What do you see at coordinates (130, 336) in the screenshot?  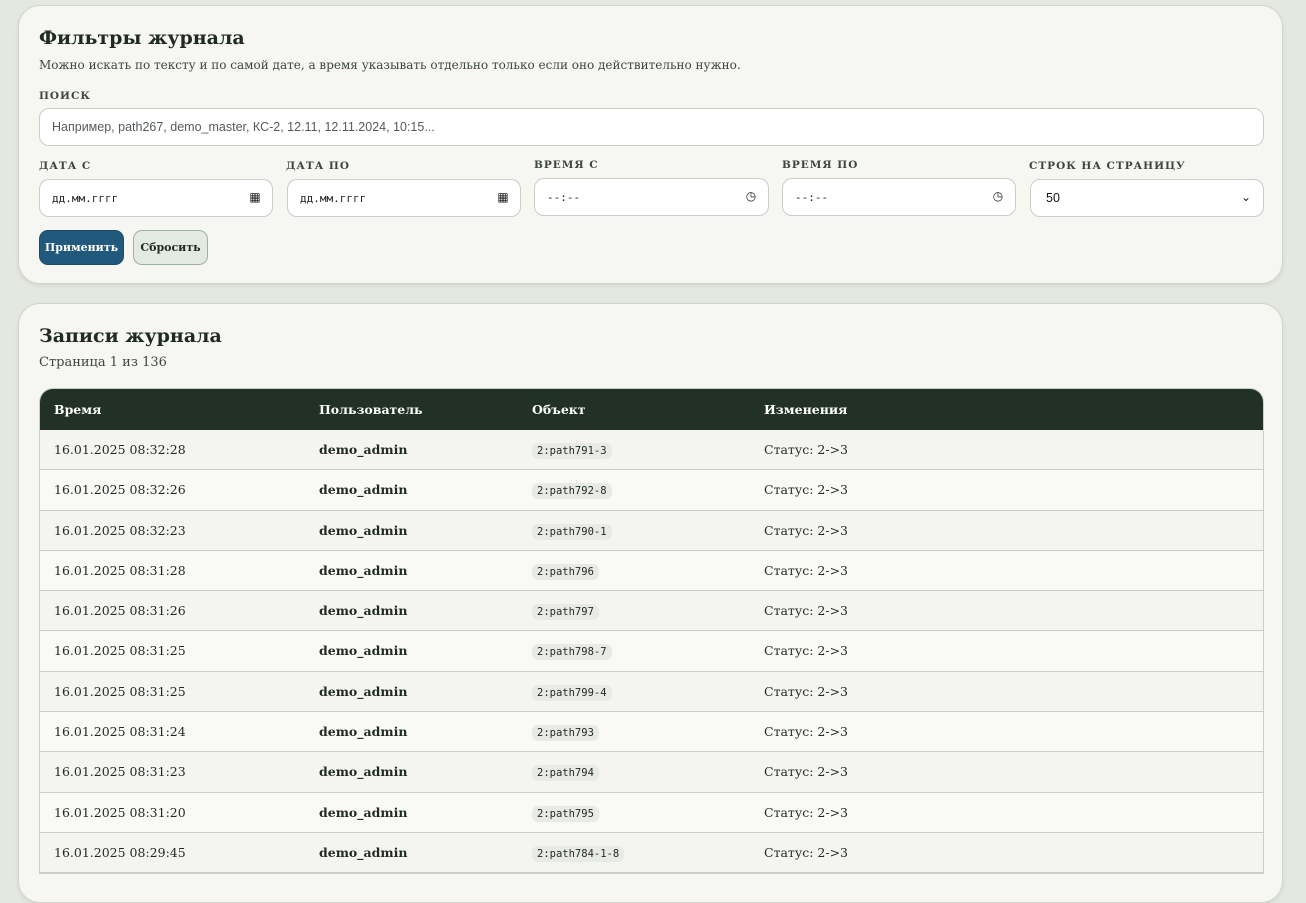 I see `records-title: Записи журнала` at bounding box center [130, 336].